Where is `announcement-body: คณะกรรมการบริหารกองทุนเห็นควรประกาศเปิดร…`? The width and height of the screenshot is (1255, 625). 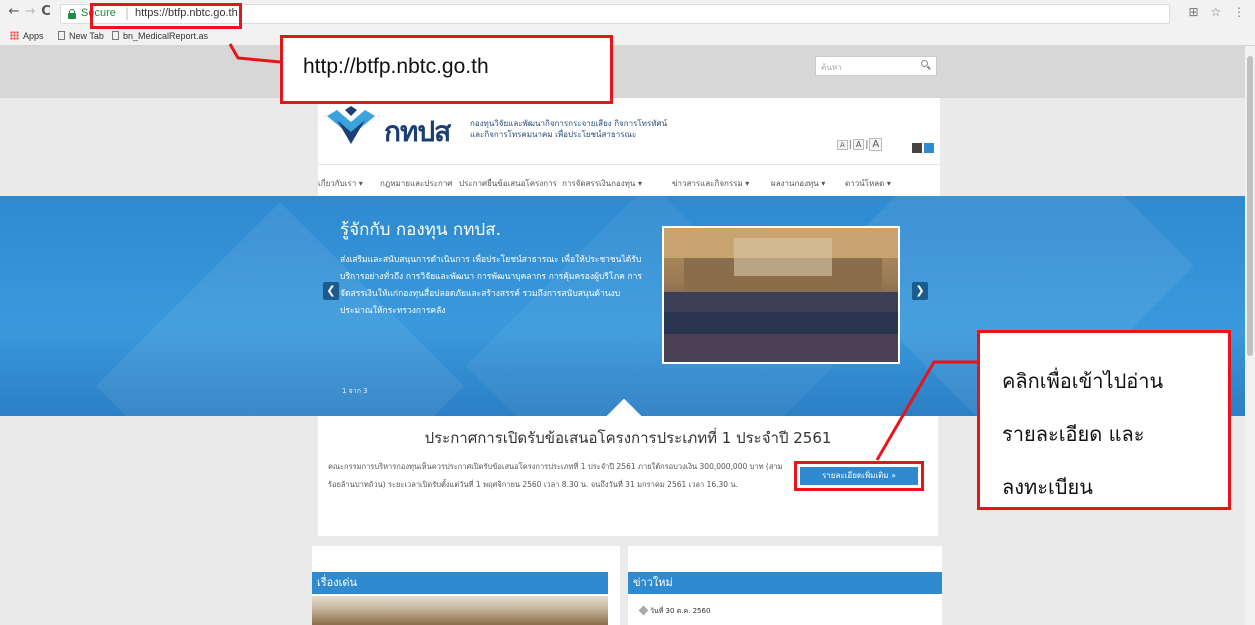 announcement-body: คณะกรรมการบริหารกองทุนเห็นควรประกาศเปิดร… is located at coordinates (555, 475).